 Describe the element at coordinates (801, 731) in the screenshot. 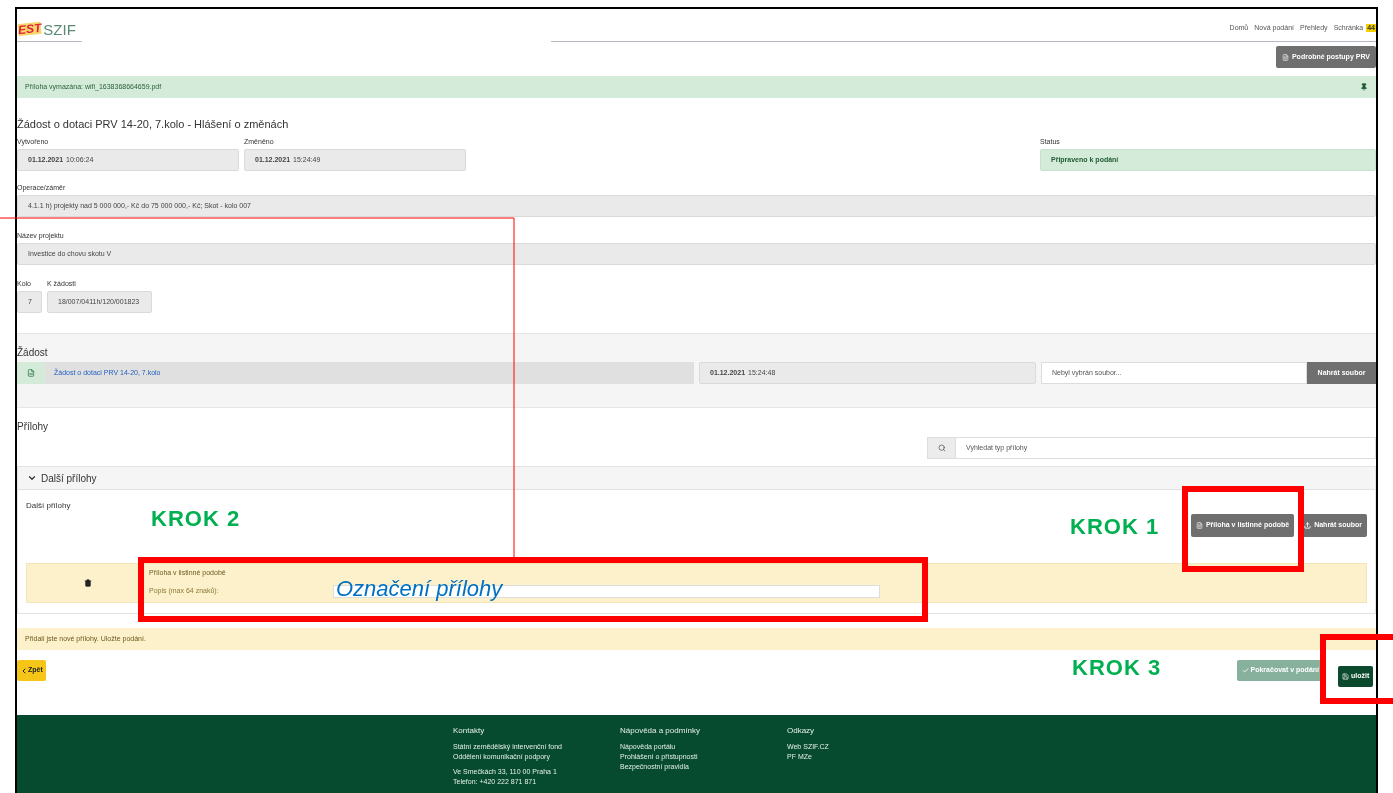

I see `footer-heading: Odkazy` at that location.